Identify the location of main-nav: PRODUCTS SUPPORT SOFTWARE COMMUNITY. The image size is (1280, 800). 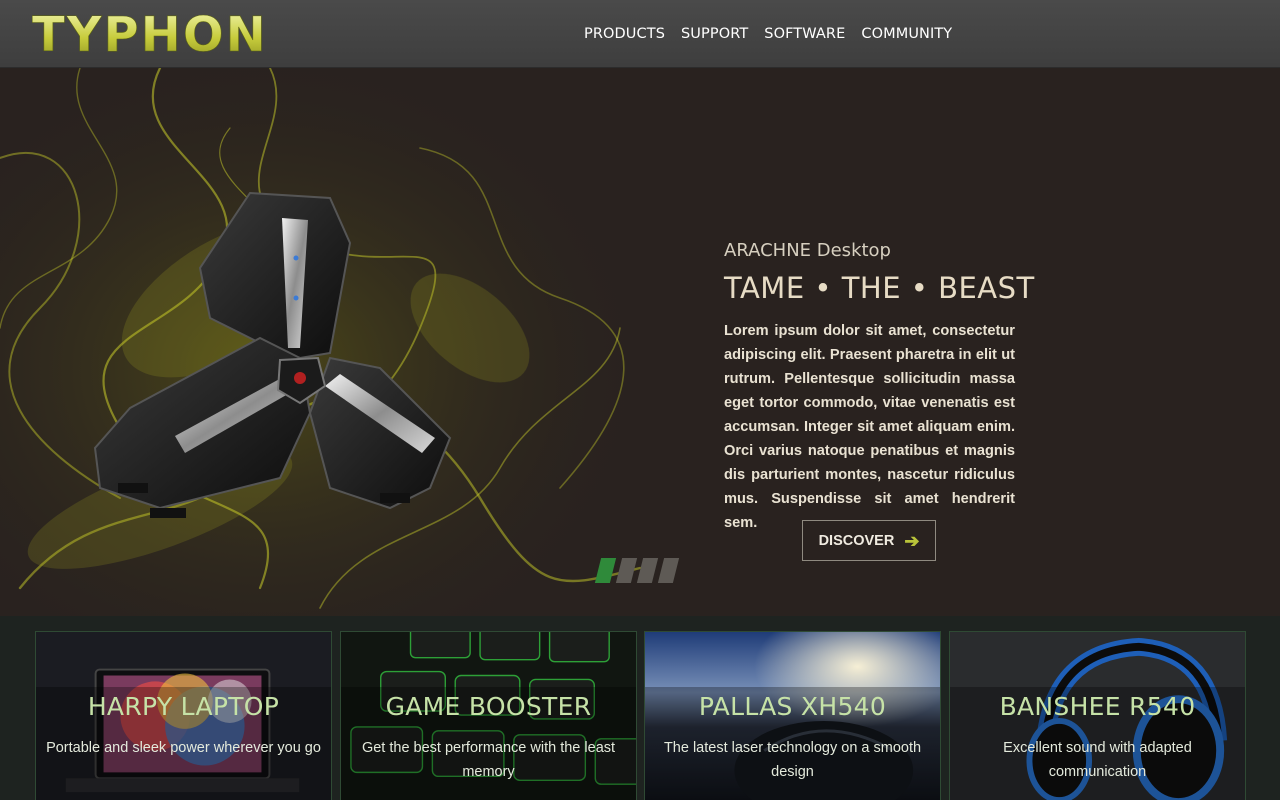
(768, 34).